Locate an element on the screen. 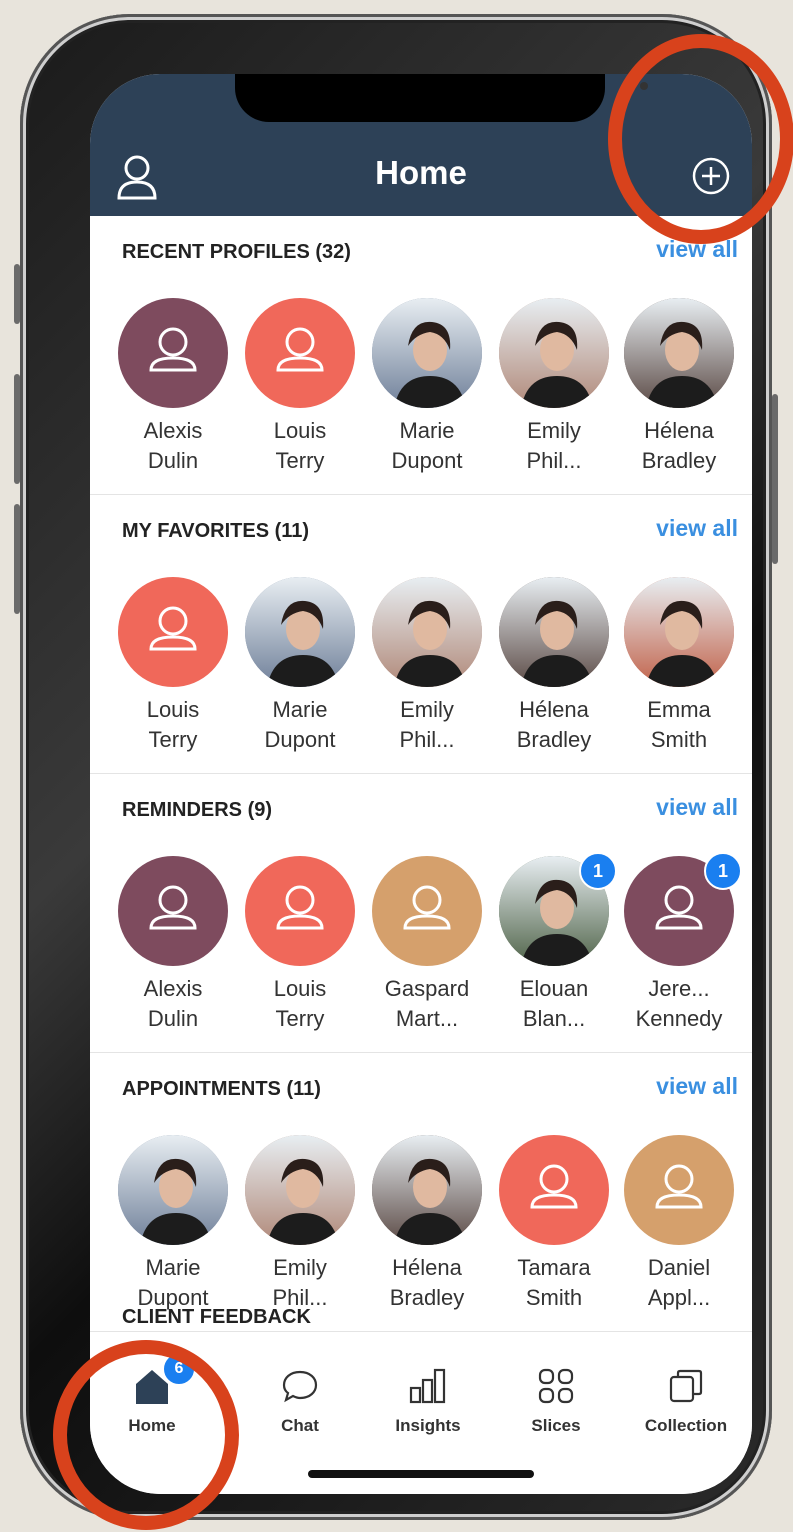 The width and height of the screenshot is (793, 1532). last-name: Dulin is located at coordinates (173, 460).